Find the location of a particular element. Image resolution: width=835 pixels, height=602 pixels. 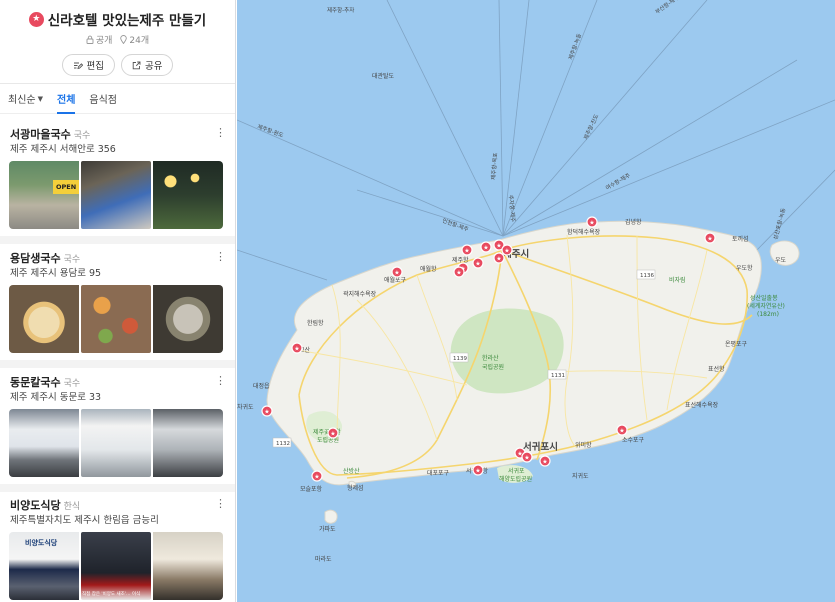

park-label: 산방산 is located at coordinates (351, 471).